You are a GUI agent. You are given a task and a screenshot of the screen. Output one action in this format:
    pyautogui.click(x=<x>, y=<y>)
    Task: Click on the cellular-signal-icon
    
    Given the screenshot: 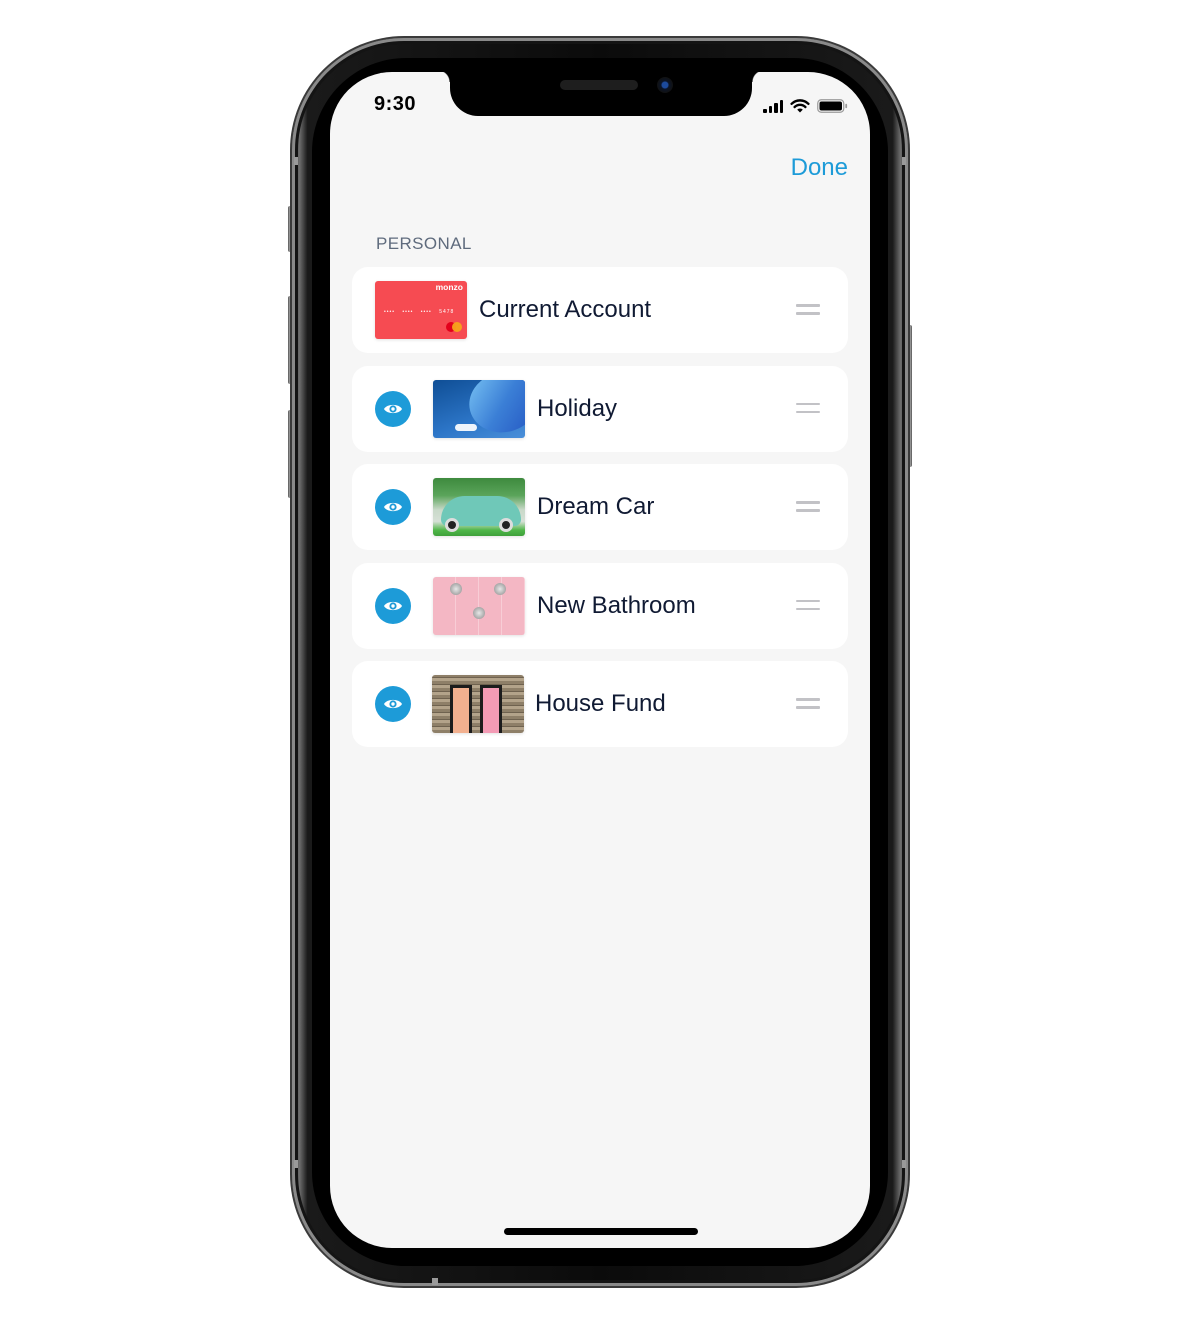 What is the action you would take?
    pyautogui.click(x=773, y=106)
    